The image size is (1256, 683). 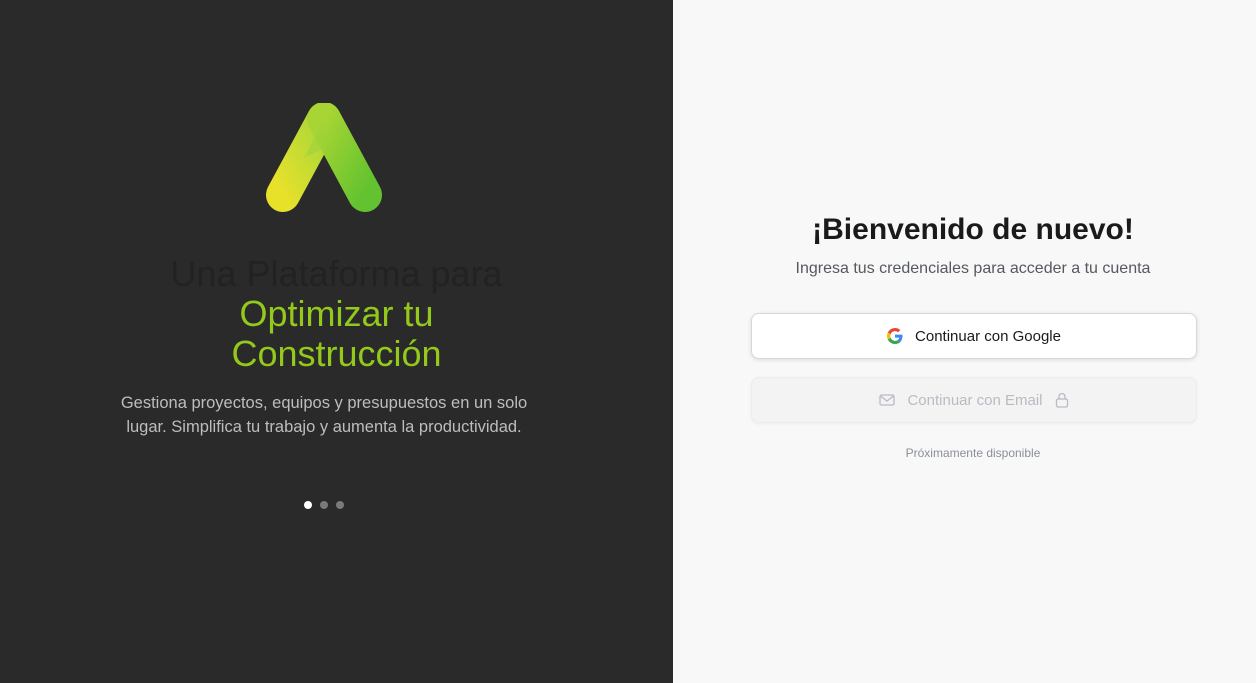 I want to click on login-title: ¡Bienvenido de nuevo!, so click(x=973, y=229).